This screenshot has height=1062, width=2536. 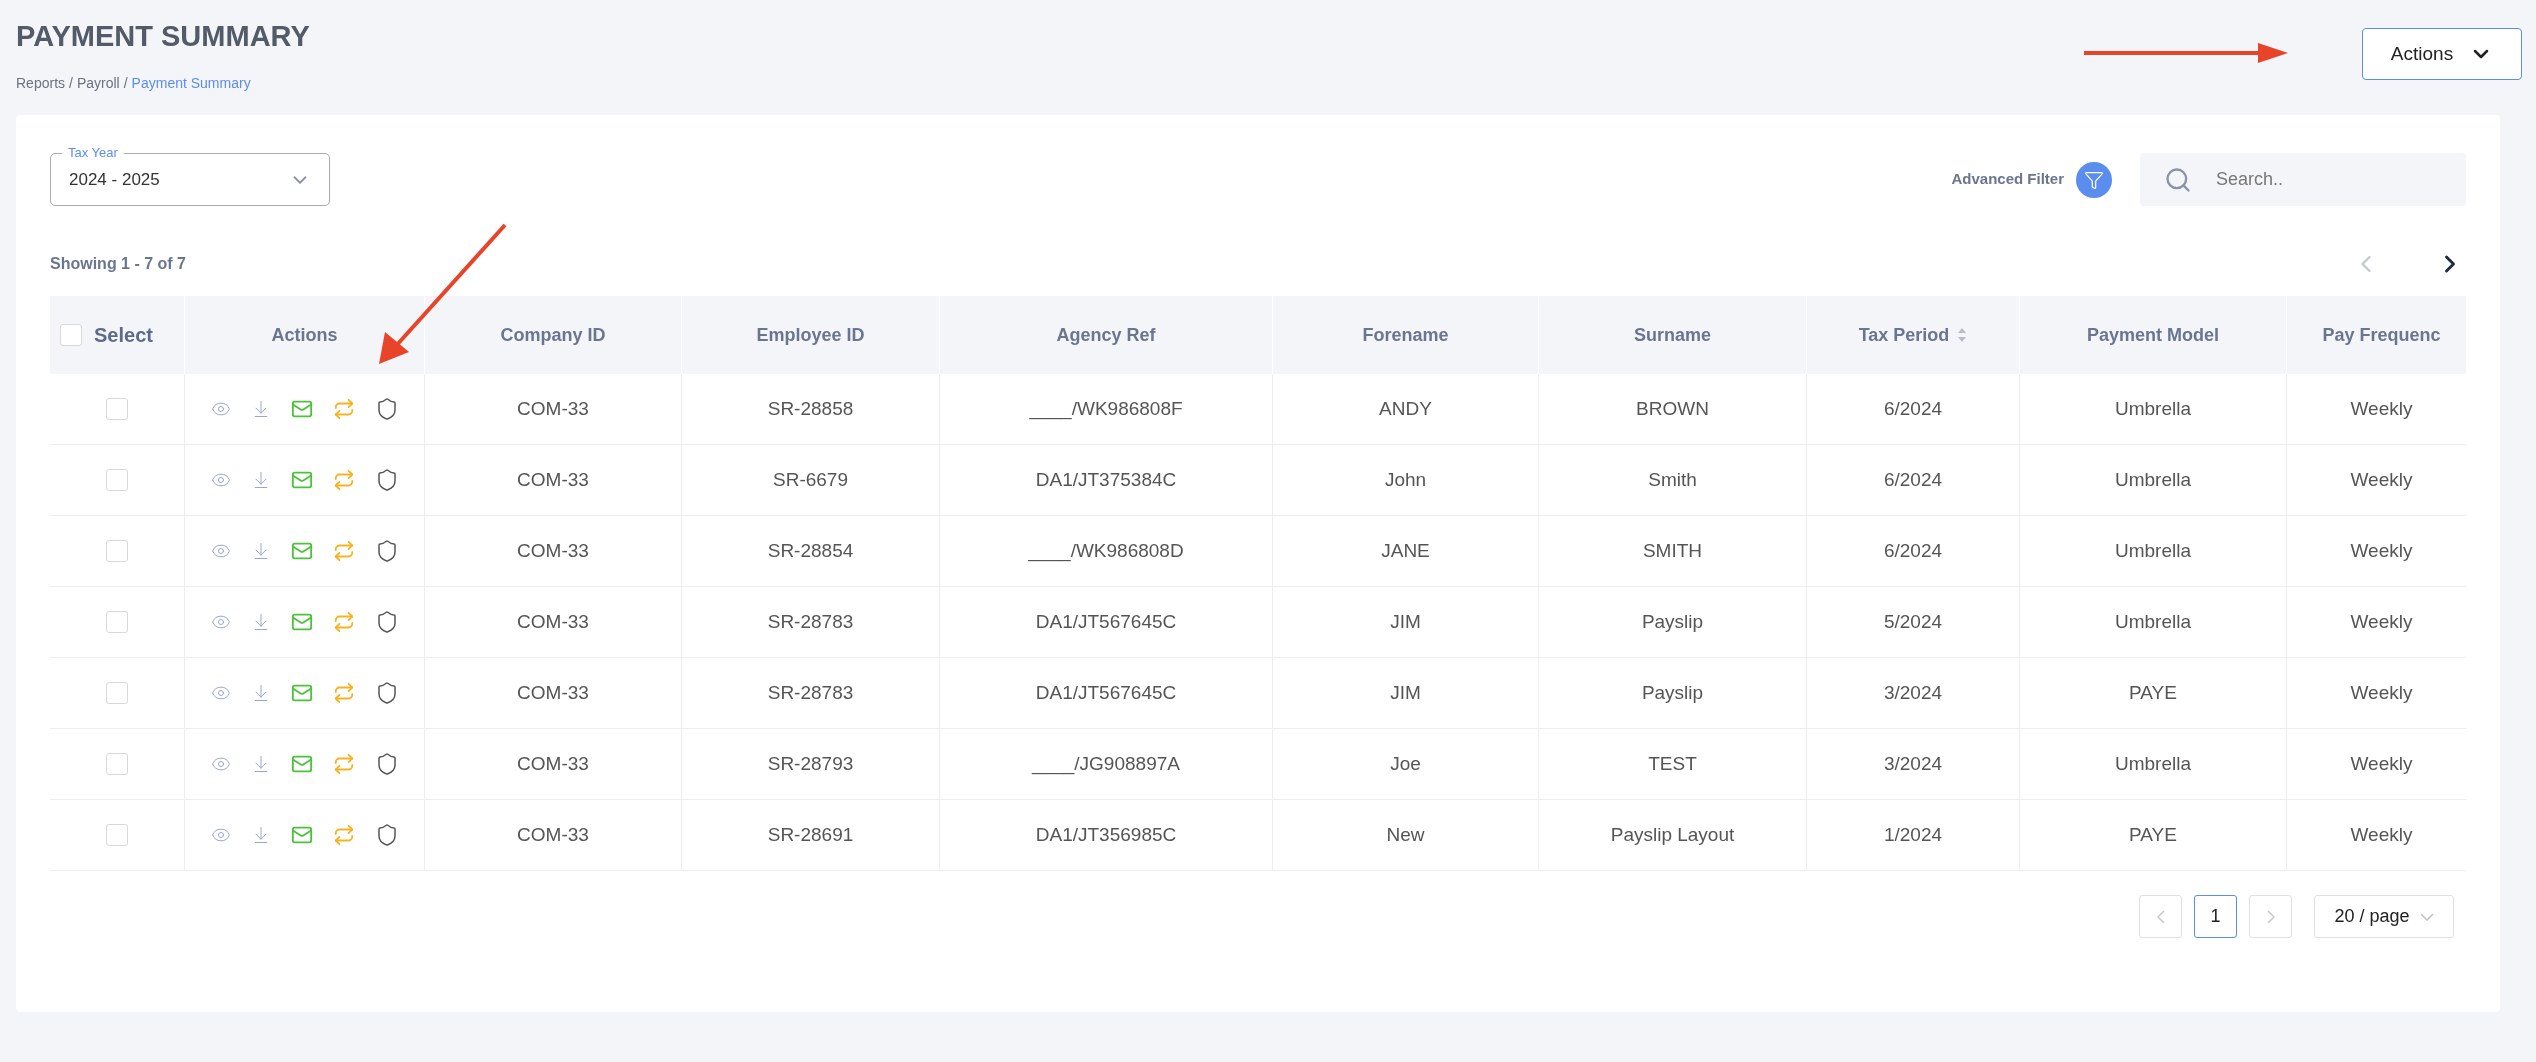 What do you see at coordinates (2094, 179) in the screenshot?
I see `filter-icon` at bounding box center [2094, 179].